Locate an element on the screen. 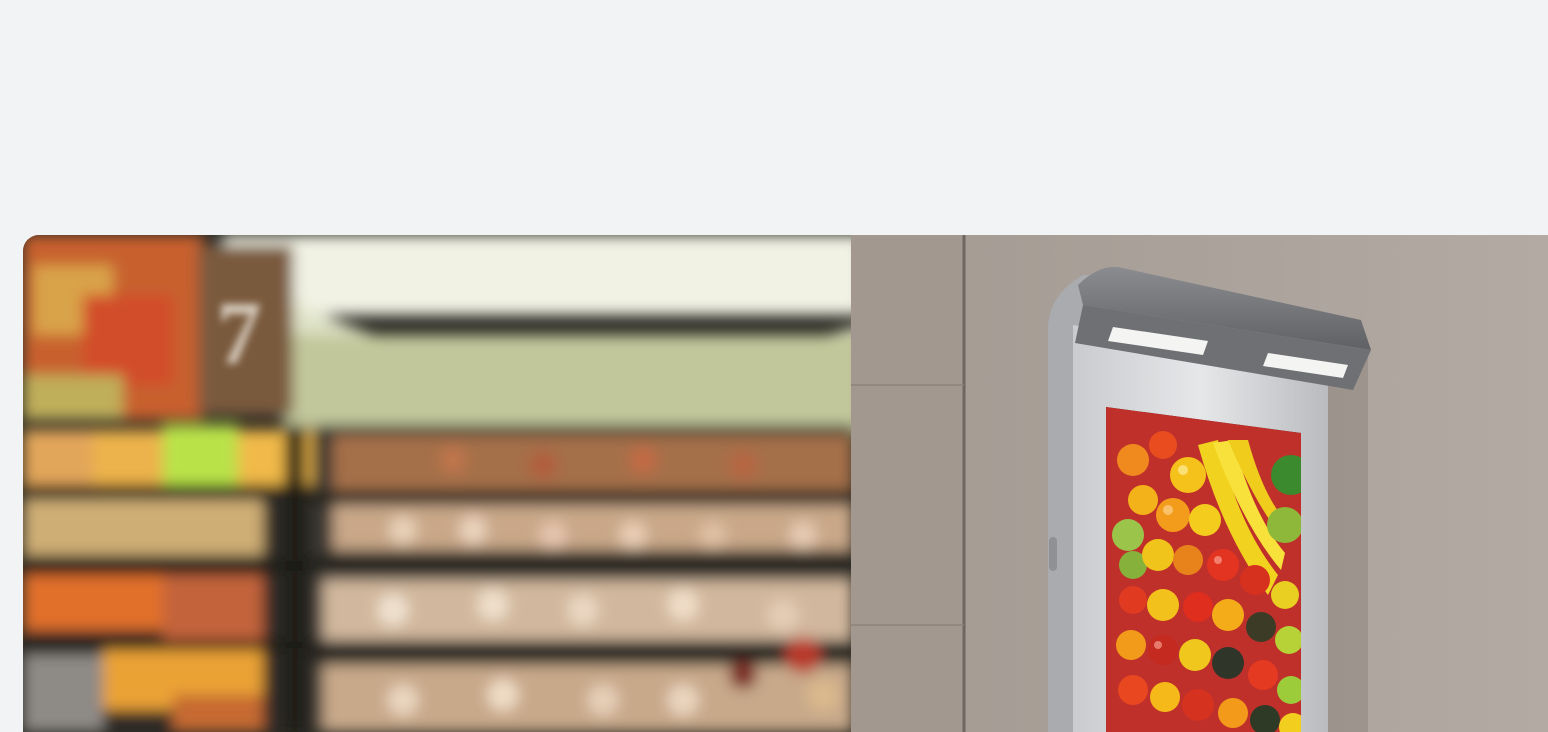  signage-screen-fruit-image is located at coordinates (1203, 569).